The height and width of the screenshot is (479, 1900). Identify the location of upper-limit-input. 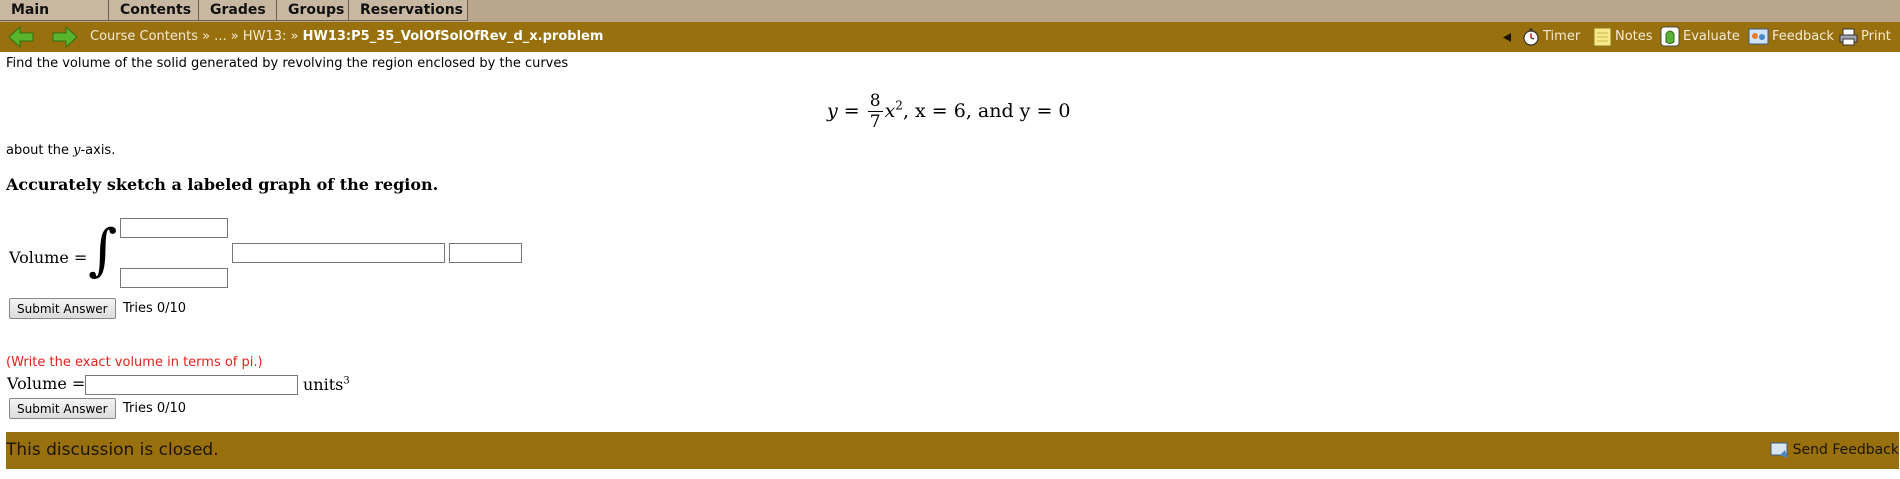
(174, 228).